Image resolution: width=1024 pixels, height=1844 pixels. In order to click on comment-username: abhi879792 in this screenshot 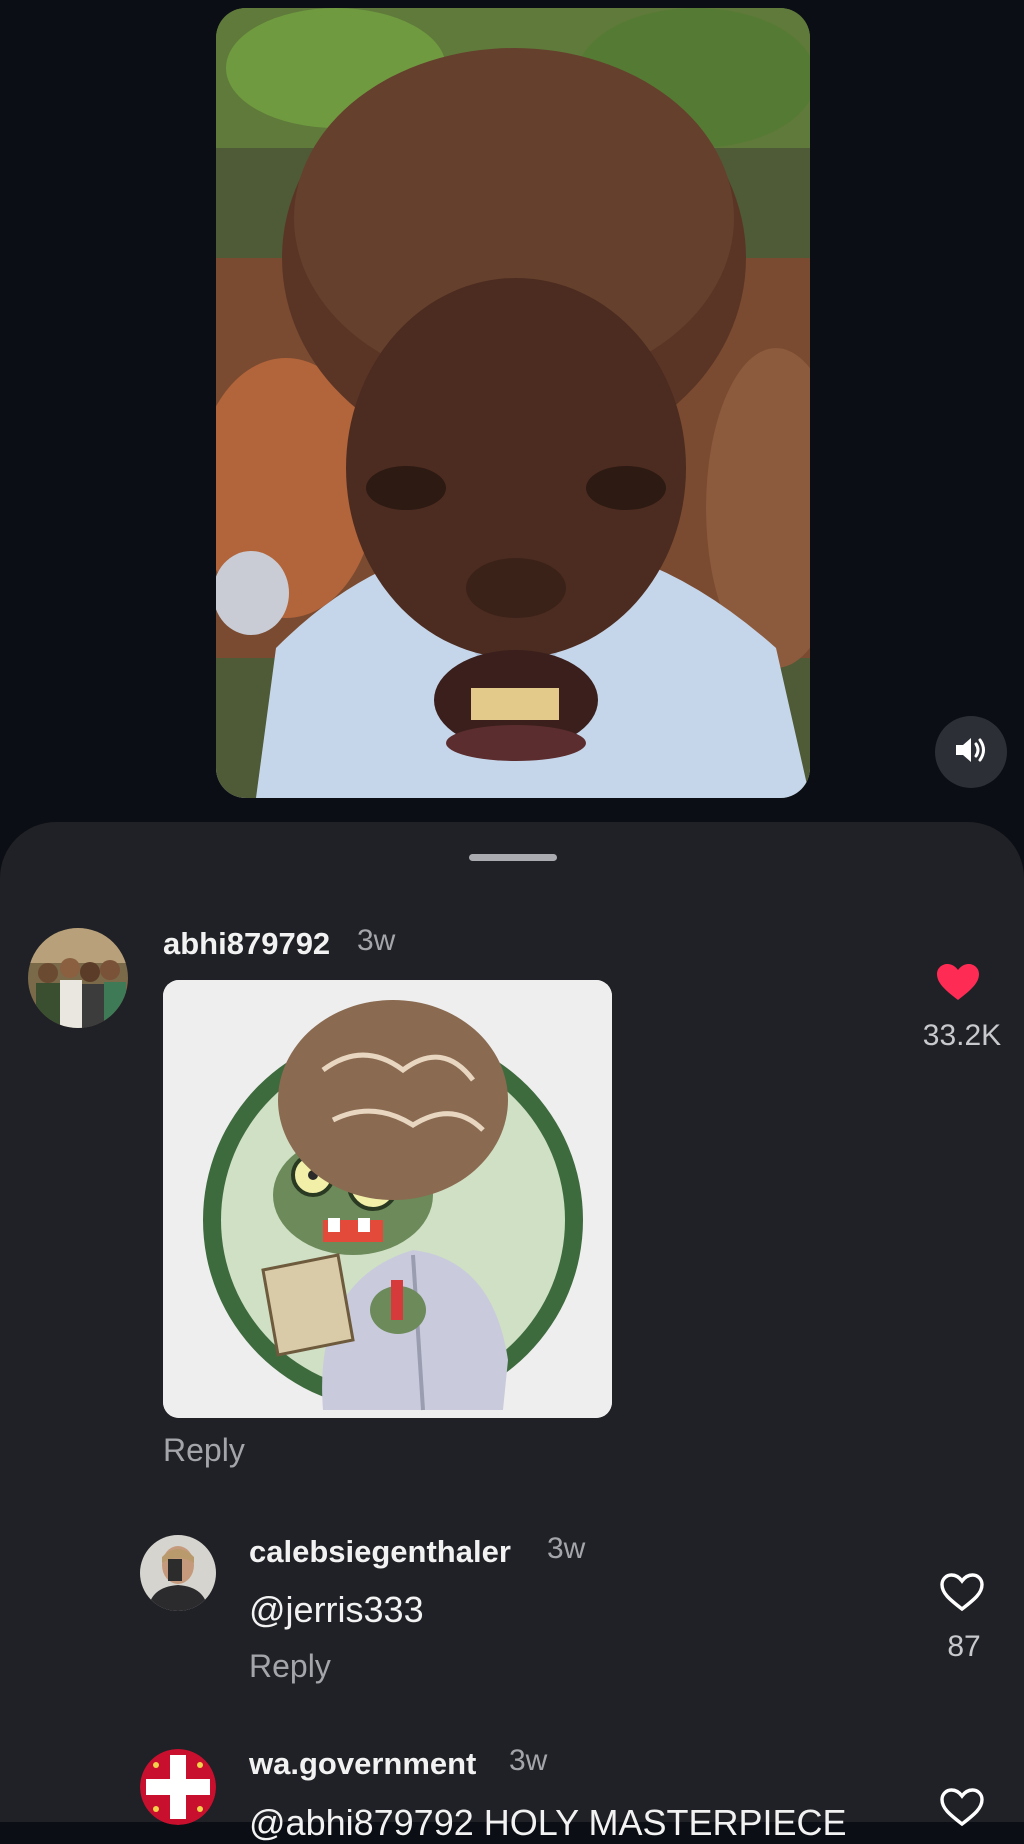, I will do `click(246, 944)`.